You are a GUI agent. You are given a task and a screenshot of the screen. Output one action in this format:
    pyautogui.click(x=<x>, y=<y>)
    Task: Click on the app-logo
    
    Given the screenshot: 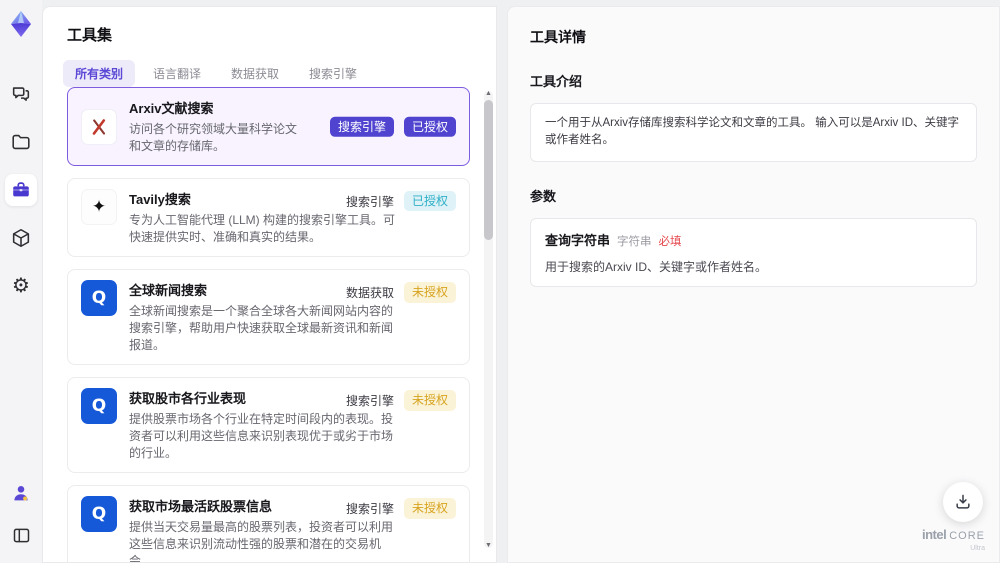 What is the action you would take?
    pyautogui.click(x=21, y=24)
    